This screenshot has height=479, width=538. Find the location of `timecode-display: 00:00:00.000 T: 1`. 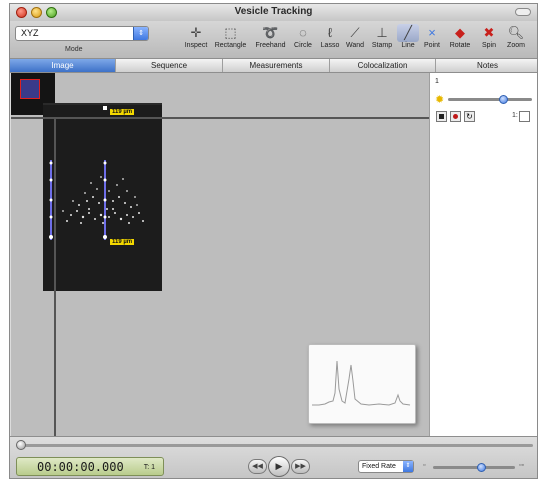

timecode-display: 00:00:00.000 T: 1 is located at coordinates (90, 466).